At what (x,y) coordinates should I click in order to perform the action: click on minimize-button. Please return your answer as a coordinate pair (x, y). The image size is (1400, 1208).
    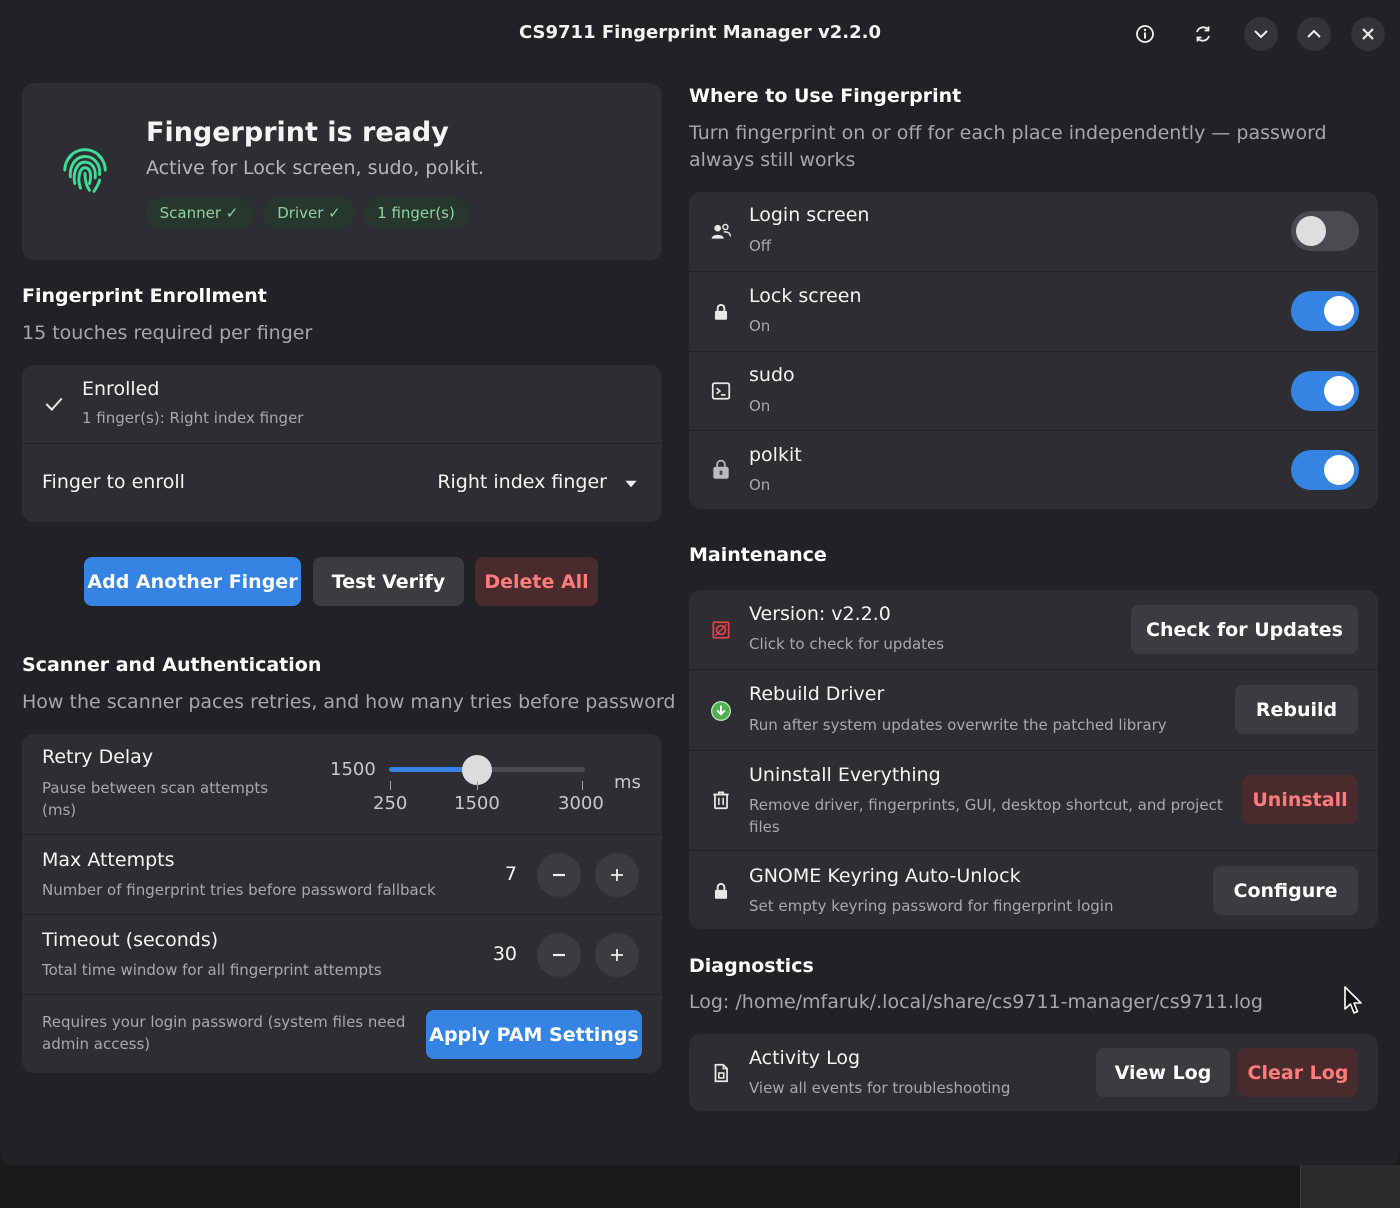
    Looking at the image, I should click on (1261, 34).